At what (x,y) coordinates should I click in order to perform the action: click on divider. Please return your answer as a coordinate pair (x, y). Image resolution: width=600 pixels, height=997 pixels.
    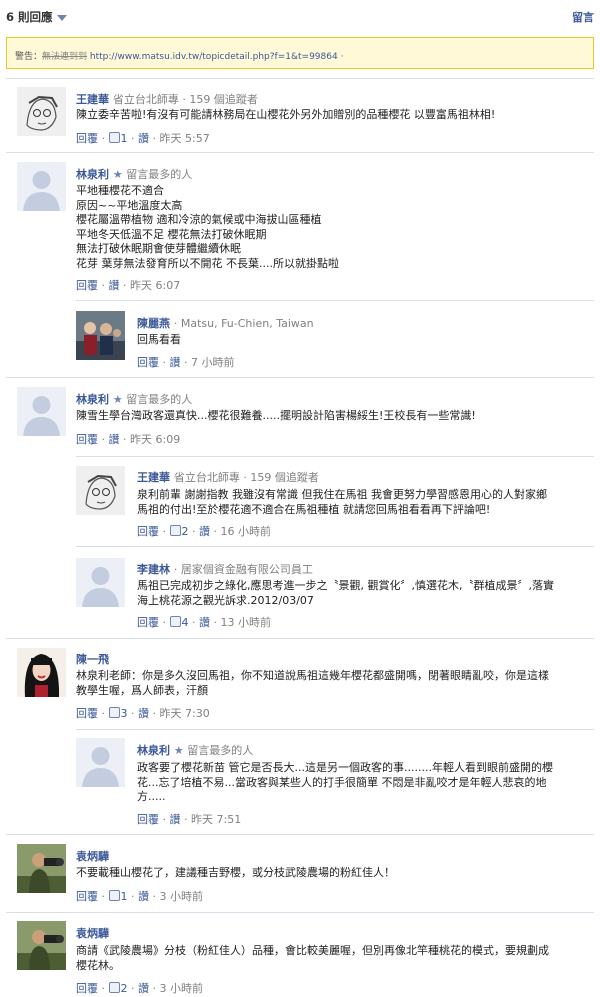
    Looking at the image, I should click on (300, 377).